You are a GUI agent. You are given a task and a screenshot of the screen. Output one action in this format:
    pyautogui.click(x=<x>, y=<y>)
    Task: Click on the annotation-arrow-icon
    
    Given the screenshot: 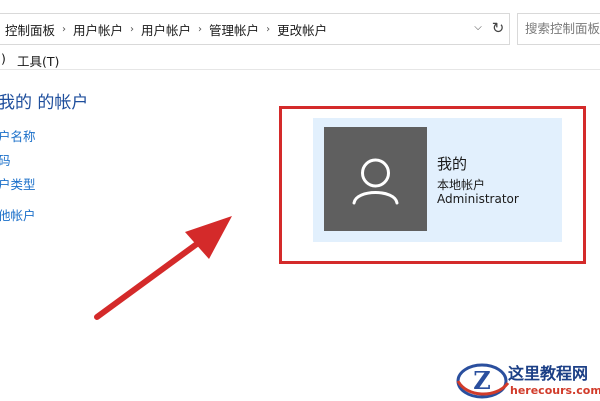 What is the action you would take?
    pyautogui.click(x=163, y=268)
    